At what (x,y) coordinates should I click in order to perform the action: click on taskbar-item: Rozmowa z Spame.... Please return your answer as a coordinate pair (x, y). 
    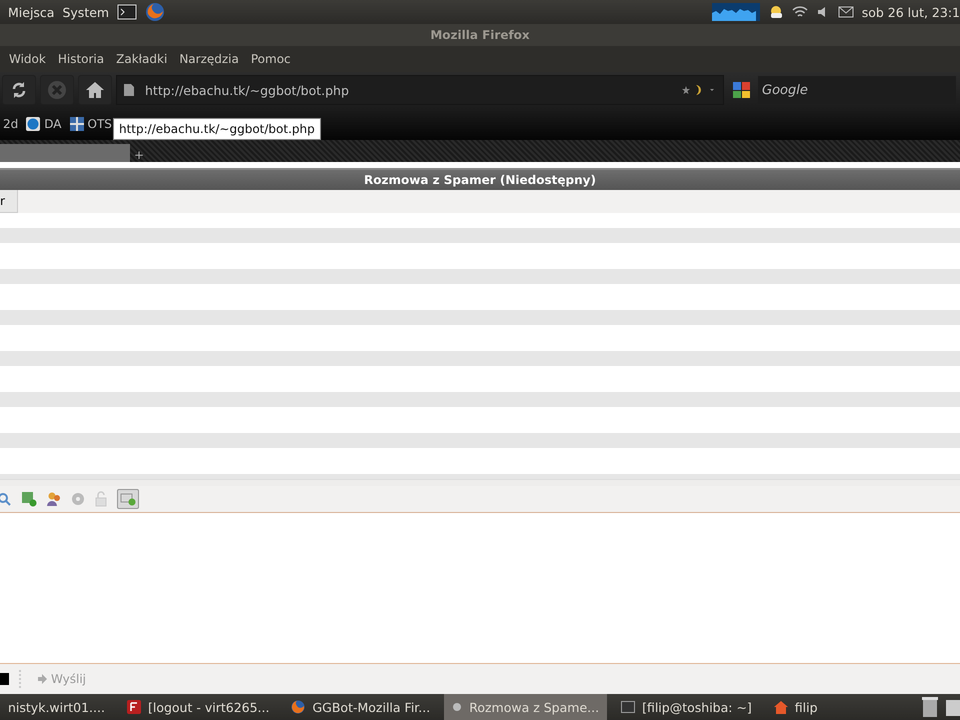
    Looking at the image, I should click on (526, 707).